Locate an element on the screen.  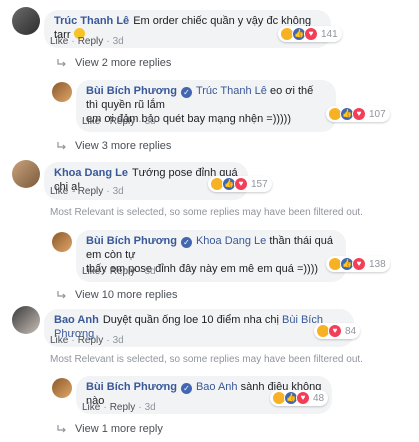
view-more-label: View 1 more reply is located at coordinates (119, 429).